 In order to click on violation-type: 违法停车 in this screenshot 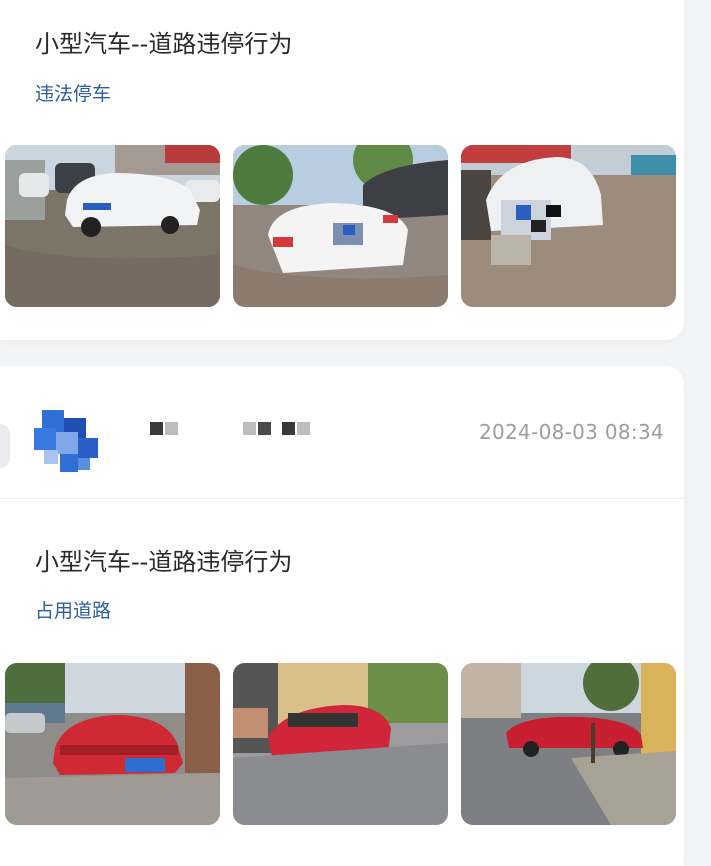, I will do `click(73, 94)`.